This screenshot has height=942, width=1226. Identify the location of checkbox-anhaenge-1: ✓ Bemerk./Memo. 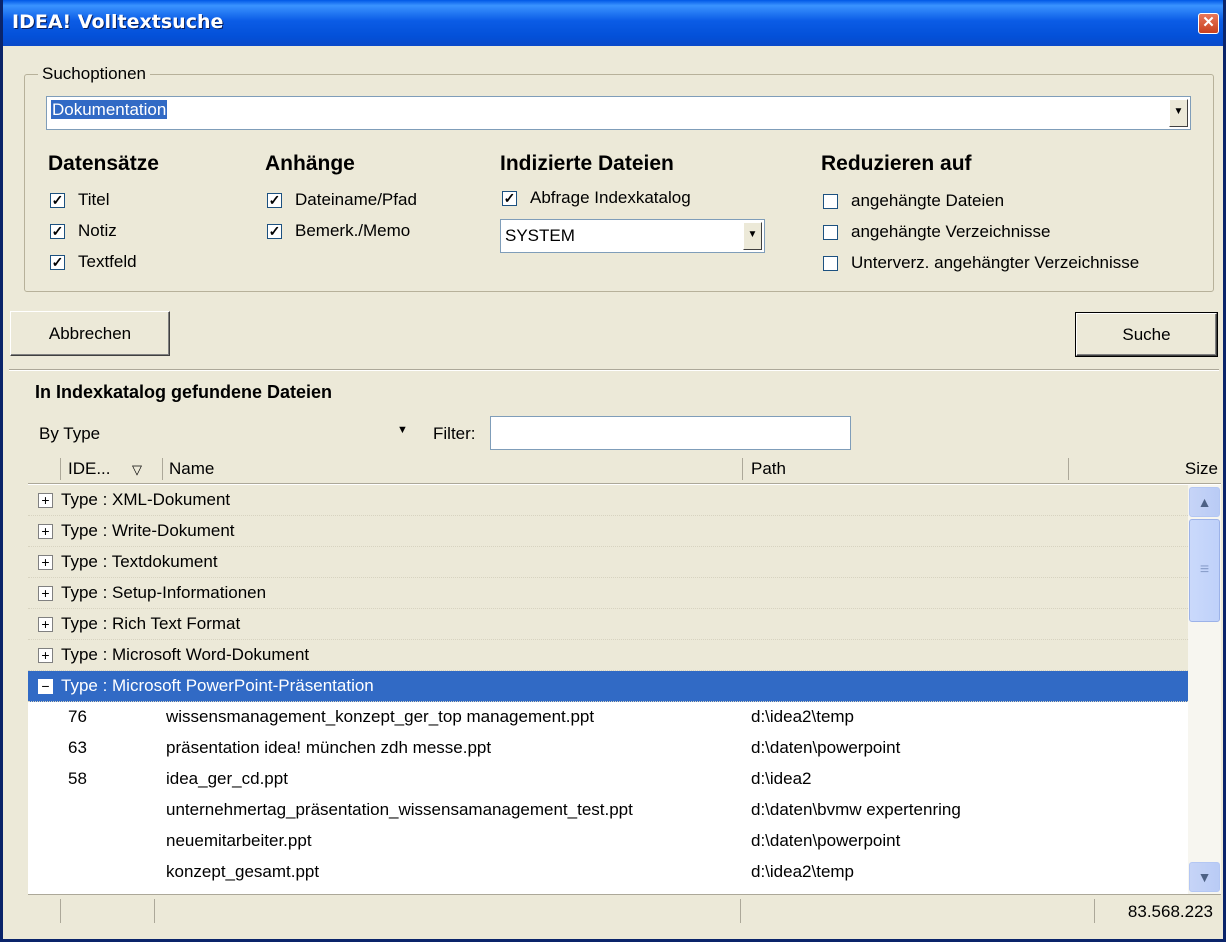
(338, 231).